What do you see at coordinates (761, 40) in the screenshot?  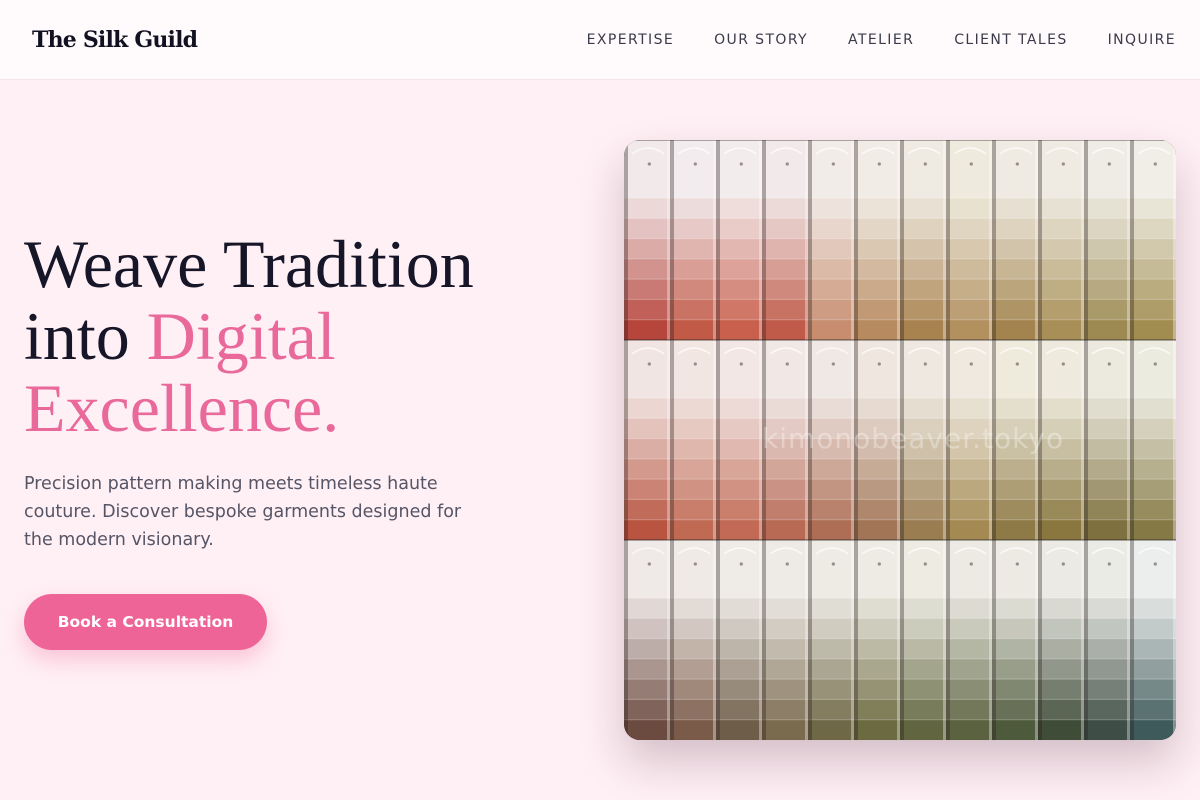 I see `nav-link-our-story: OUR STORY` at bounding box center [761, 40].